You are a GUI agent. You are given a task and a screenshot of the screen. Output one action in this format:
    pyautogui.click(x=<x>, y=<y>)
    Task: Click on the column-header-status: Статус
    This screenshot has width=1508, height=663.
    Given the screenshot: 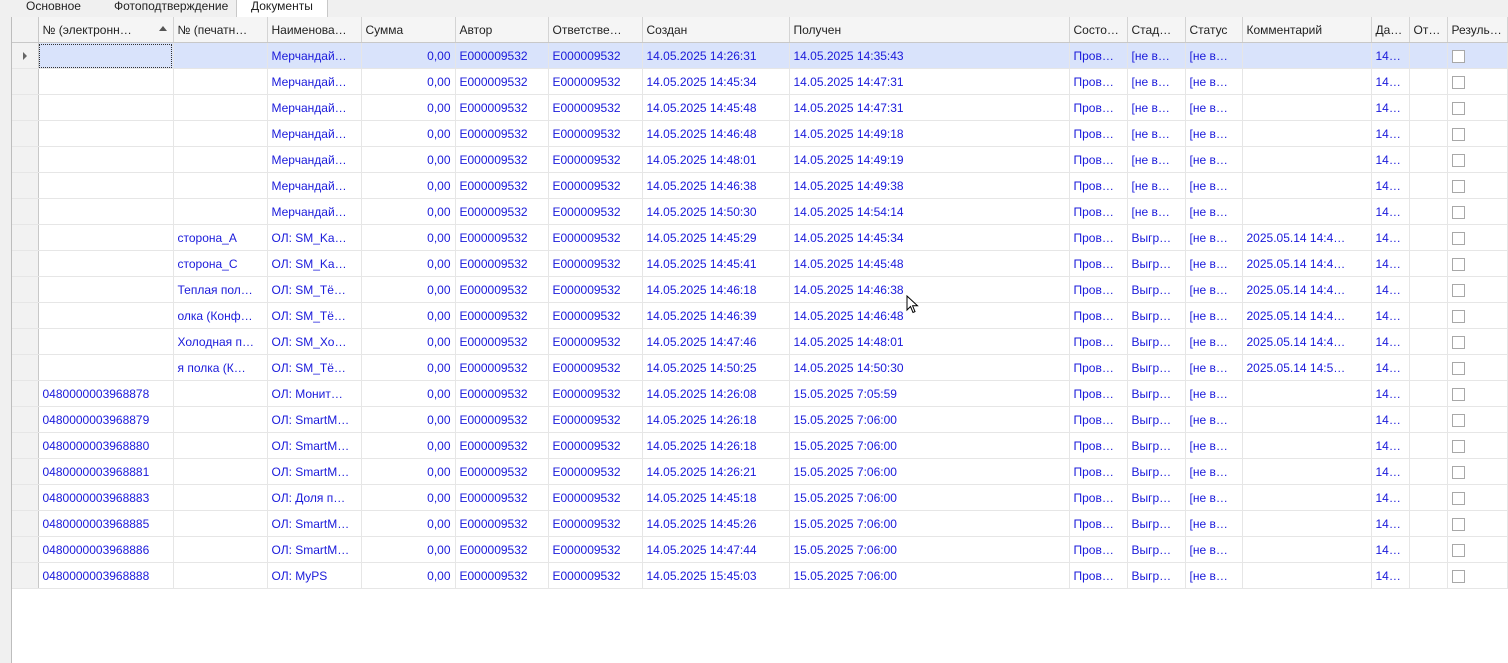 What is the action you would take?
    pyautogui.click(x=1214, y=30)
    